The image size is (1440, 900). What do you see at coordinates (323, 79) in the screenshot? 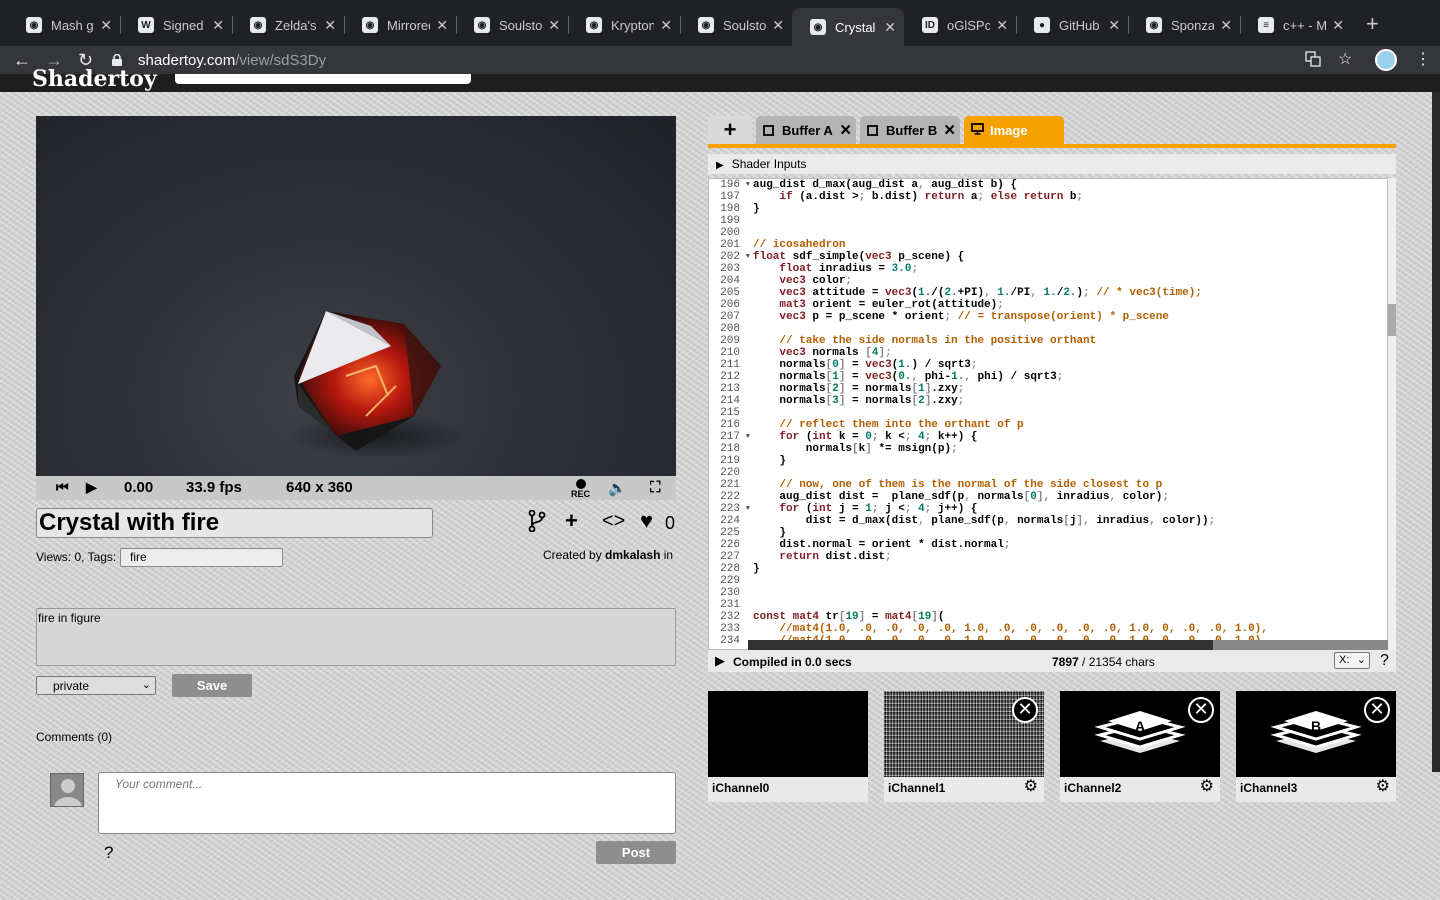
I see `site-search-input` at bounding box center [323, 79].